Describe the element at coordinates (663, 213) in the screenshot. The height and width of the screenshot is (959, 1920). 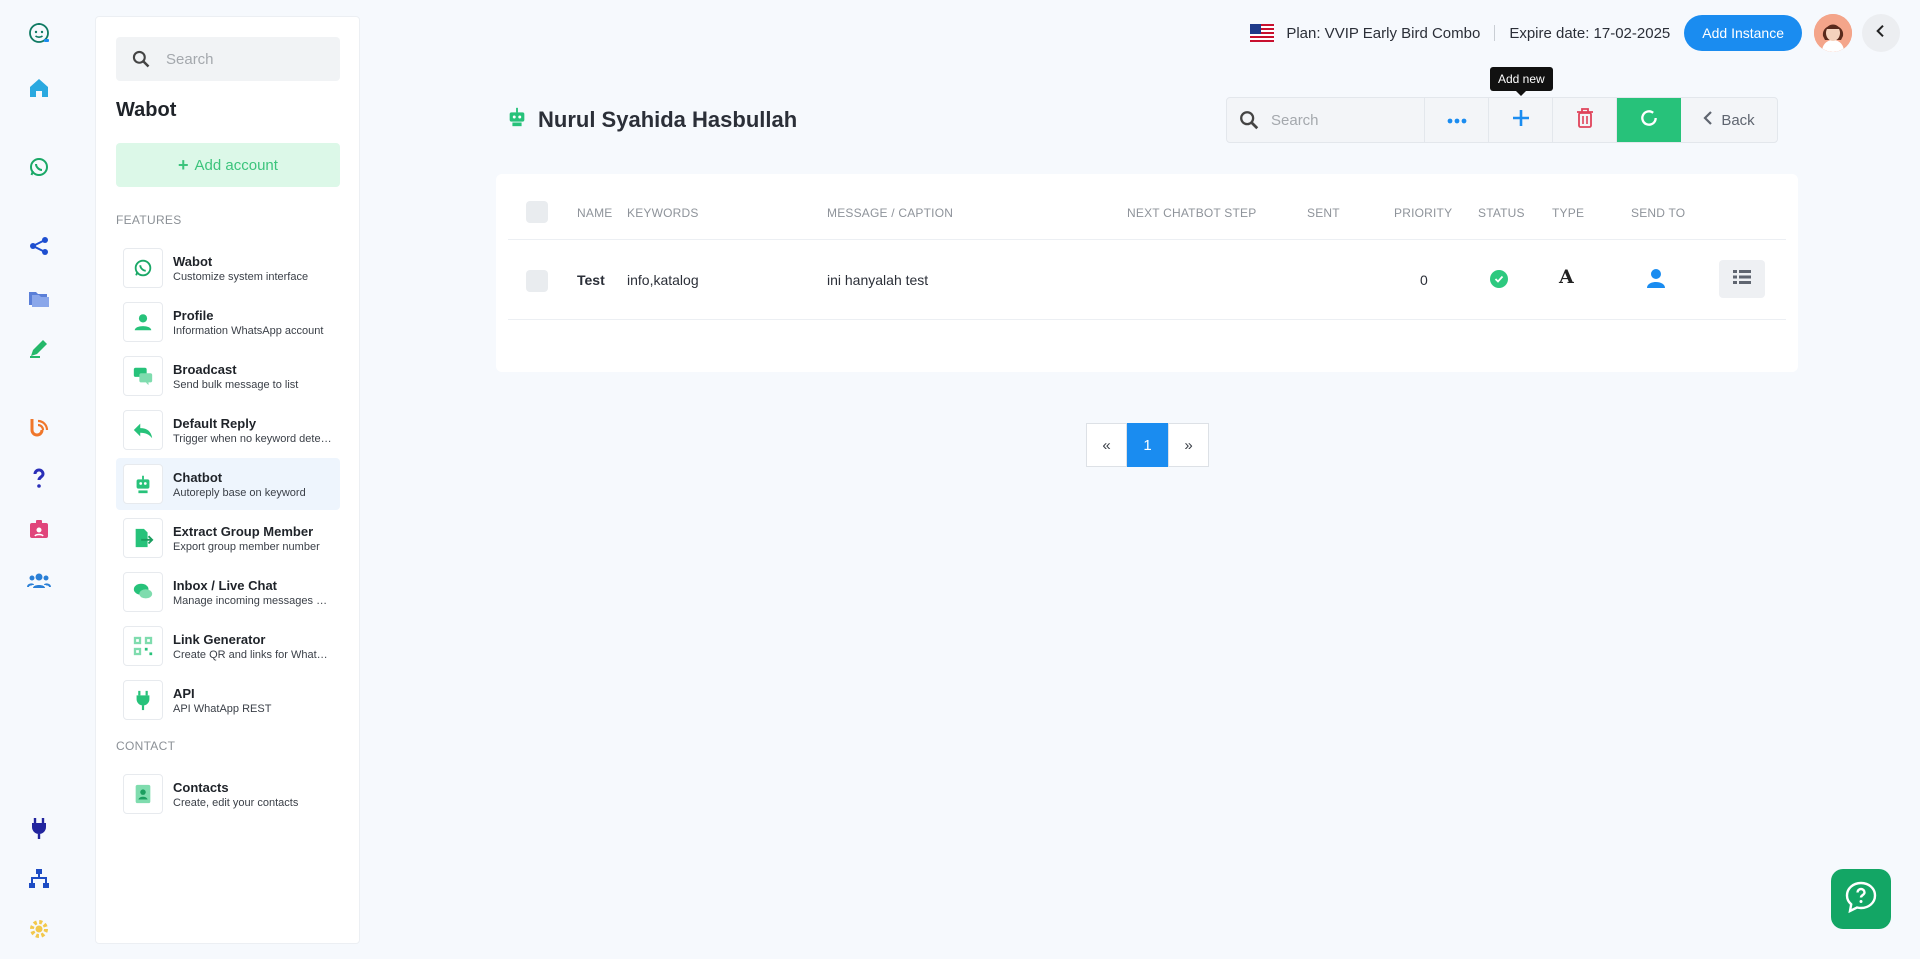
I see `col-keywords: KEYWORDS` at that location.